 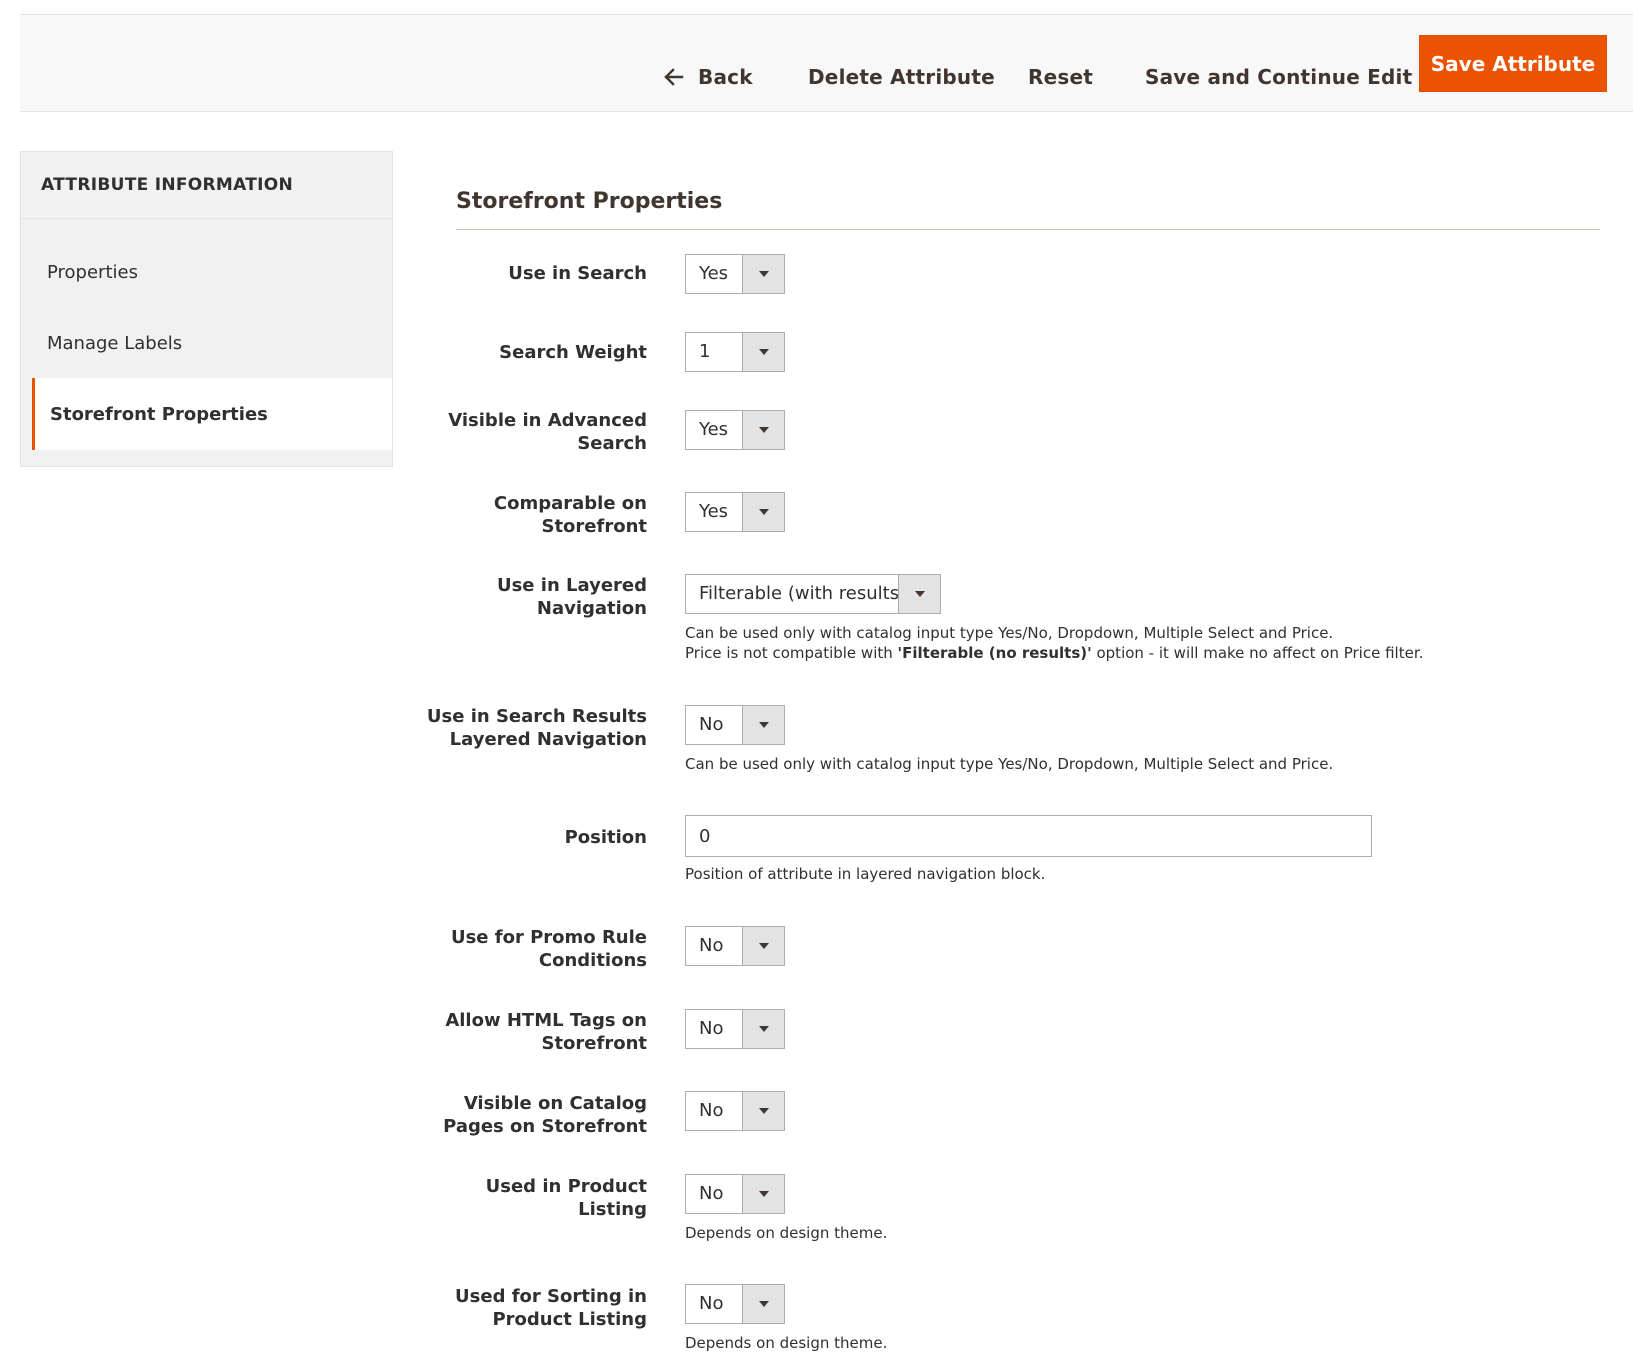 I want to click on label-line: Use in Search Results, so click(x=536, y=716).